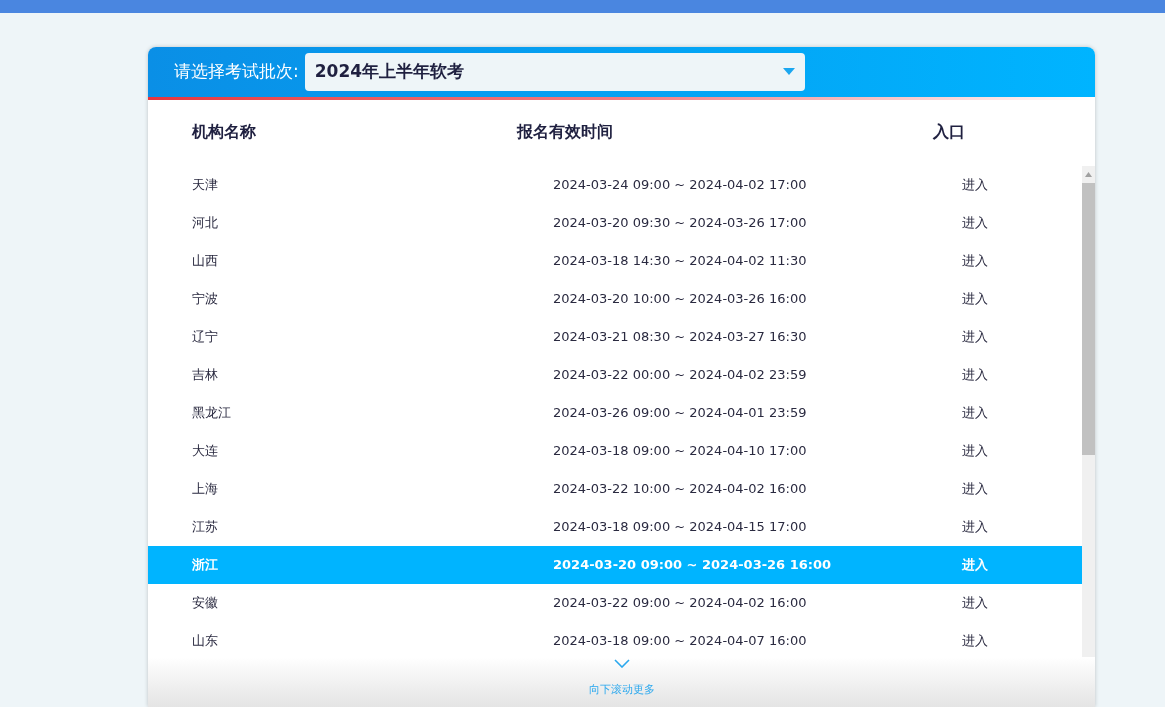 Image resolution: width=1165 pixels, height=707 pixels. I want to click on scroll-thumb, so click(1088, 319).